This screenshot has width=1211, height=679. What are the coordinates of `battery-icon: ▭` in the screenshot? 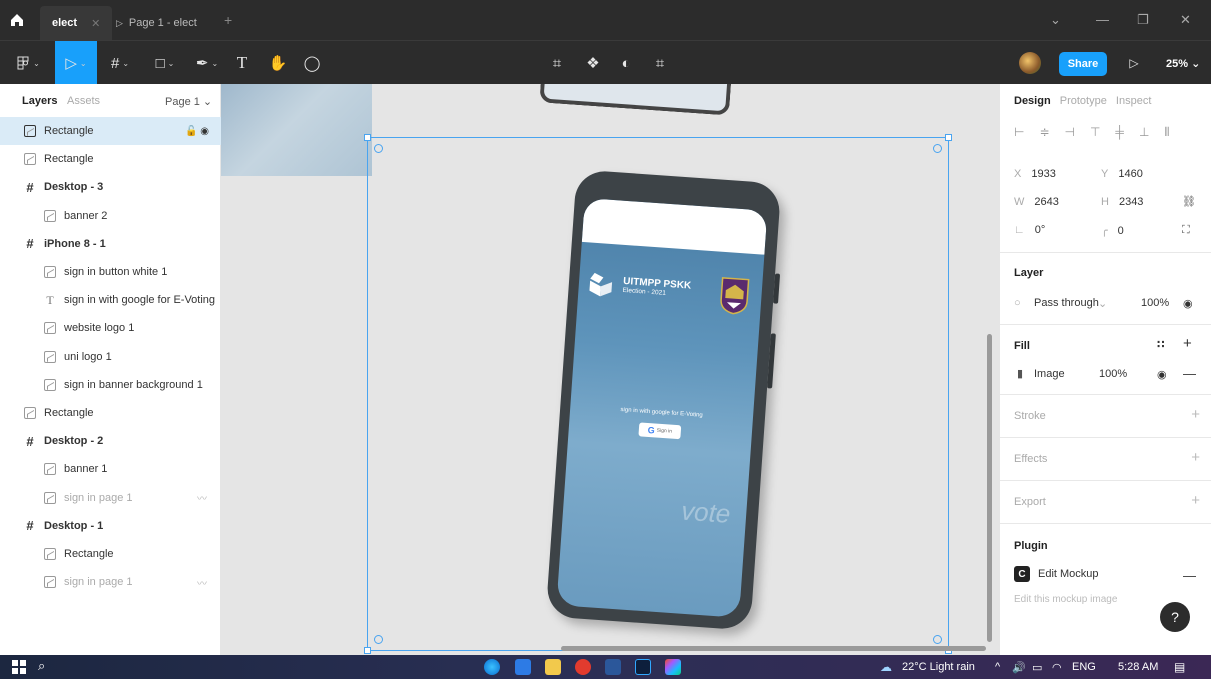 It's located at (1037, 667).